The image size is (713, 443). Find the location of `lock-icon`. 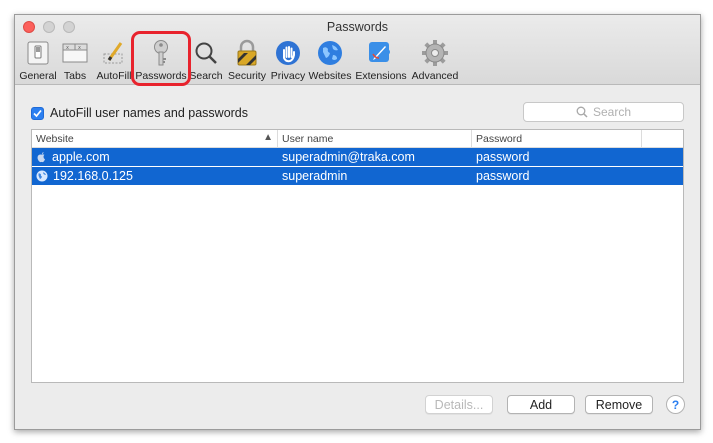

lock-icon is located at coordinates (247, 53).